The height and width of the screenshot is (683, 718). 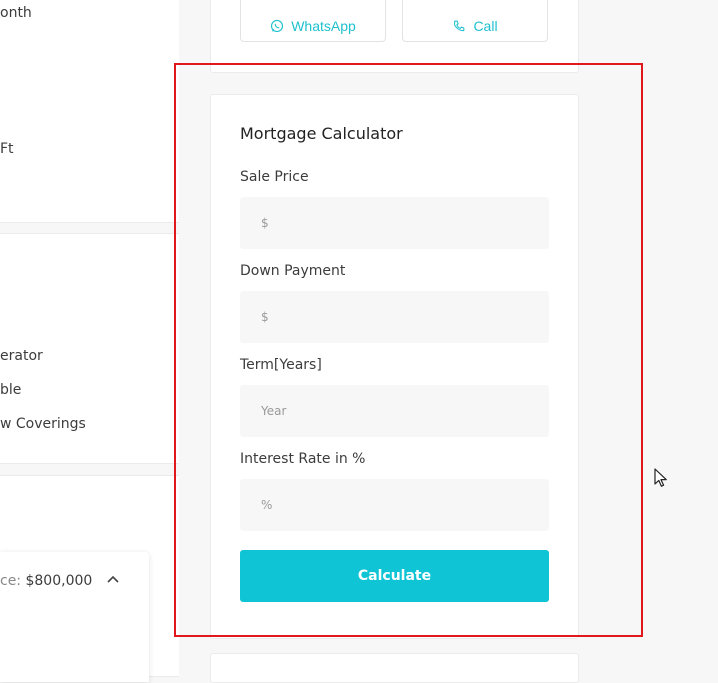 What do you see at coordinates (11, 390) in the screenshot?
I see `feature-table: ble` at bounding box center [11, 390].